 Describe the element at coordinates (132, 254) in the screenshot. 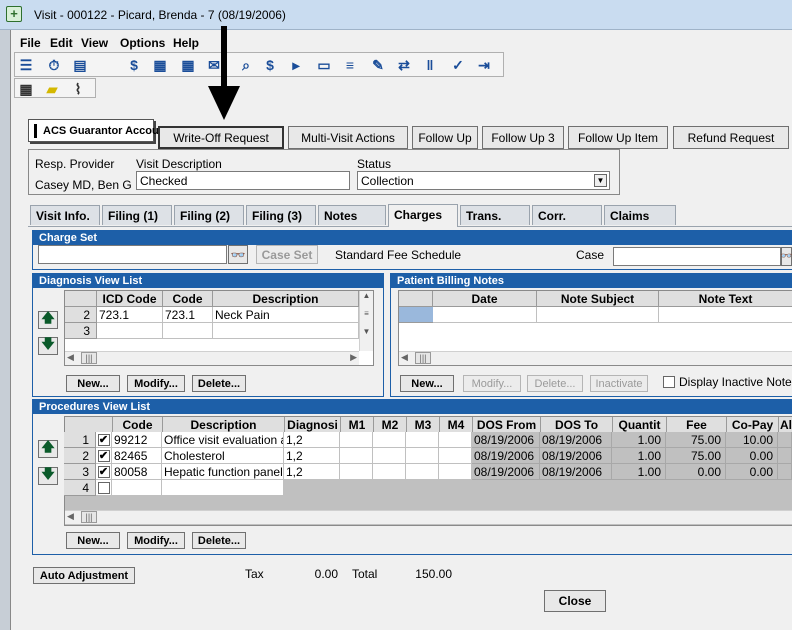

I see `charge-set-input` at that location.